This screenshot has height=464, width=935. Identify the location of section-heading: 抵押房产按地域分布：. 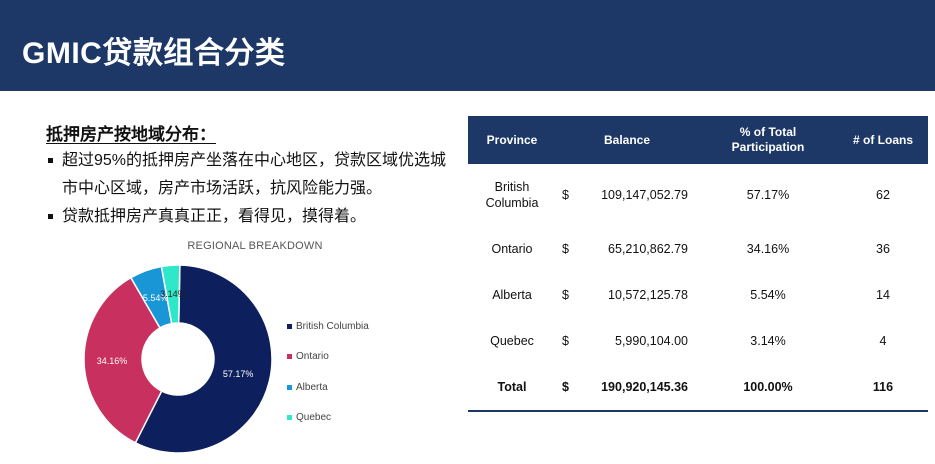
(131, 134).